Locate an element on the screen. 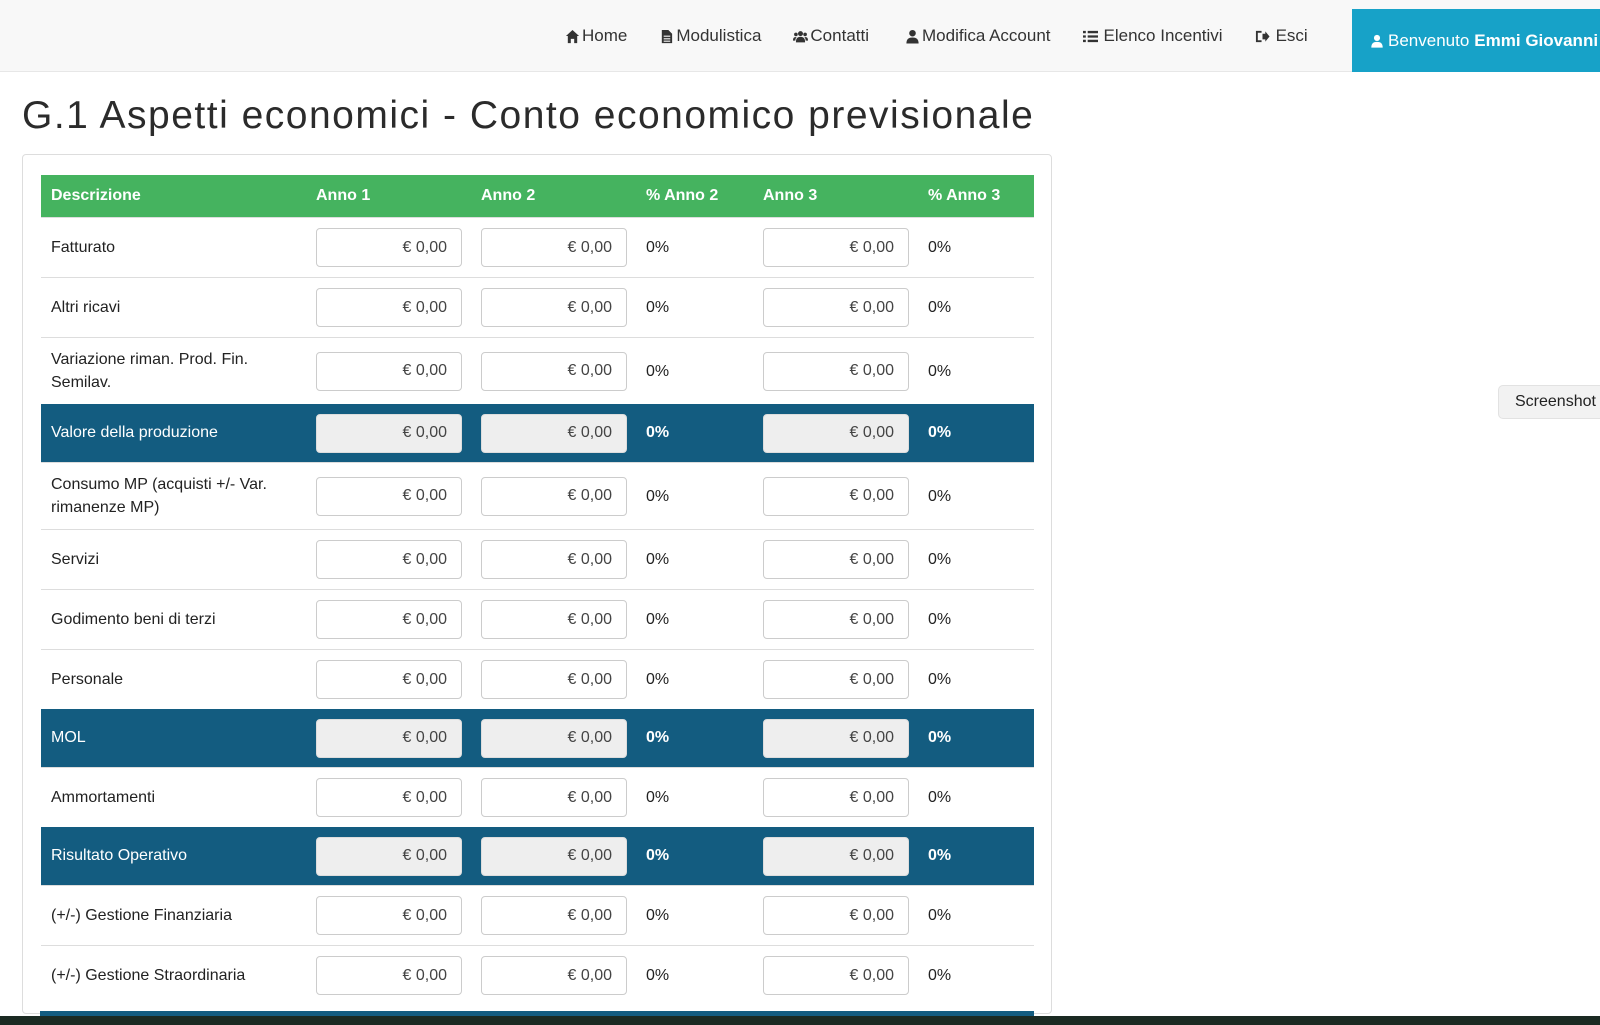  nav-modulistica-label: Modulistica is located at coordinates (719, 35).